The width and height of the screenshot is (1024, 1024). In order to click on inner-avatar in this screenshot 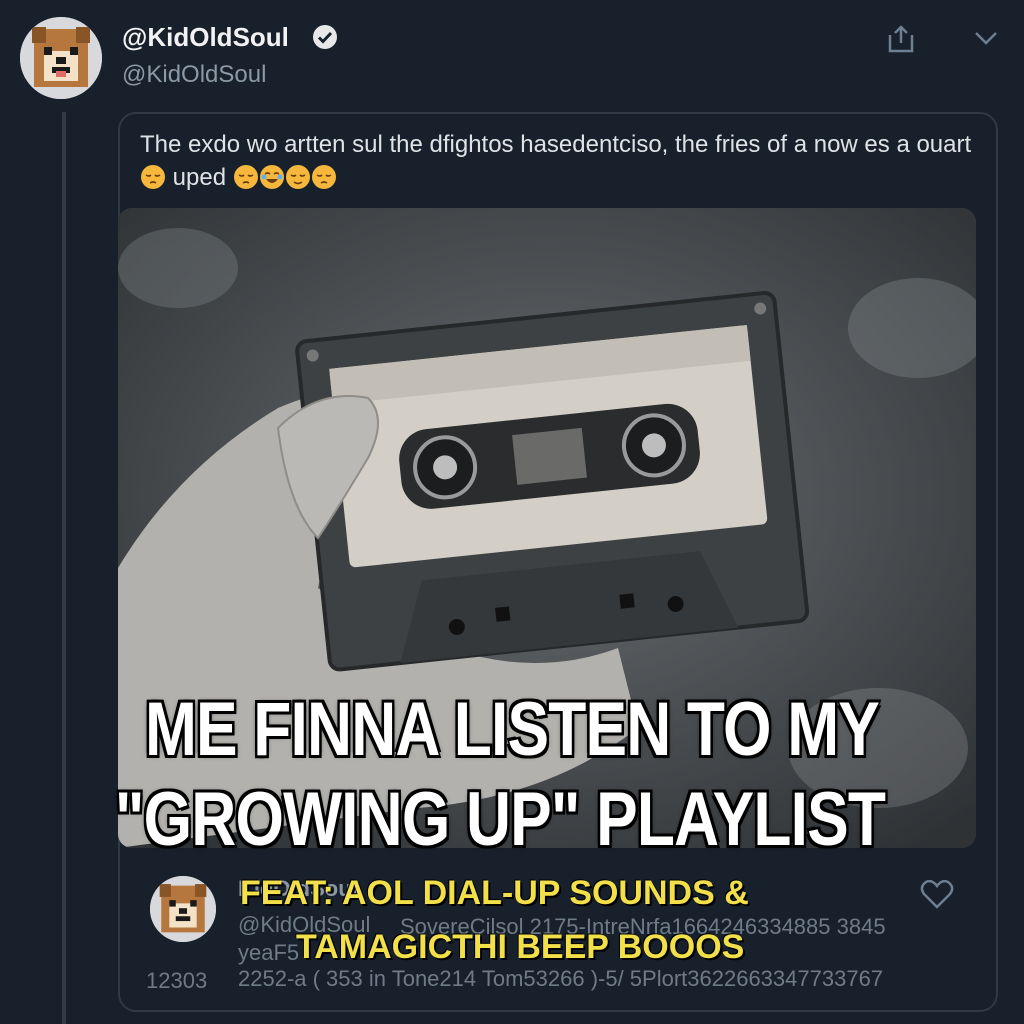, I will do `click(183, 909)`.